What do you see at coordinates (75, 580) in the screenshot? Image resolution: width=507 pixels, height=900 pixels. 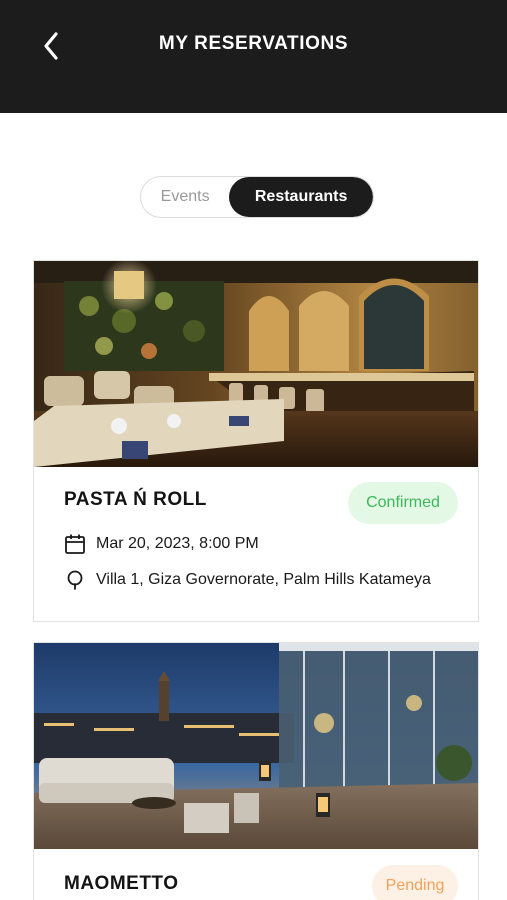 I see `location-pin-icon` at bounding box center [75, 580].